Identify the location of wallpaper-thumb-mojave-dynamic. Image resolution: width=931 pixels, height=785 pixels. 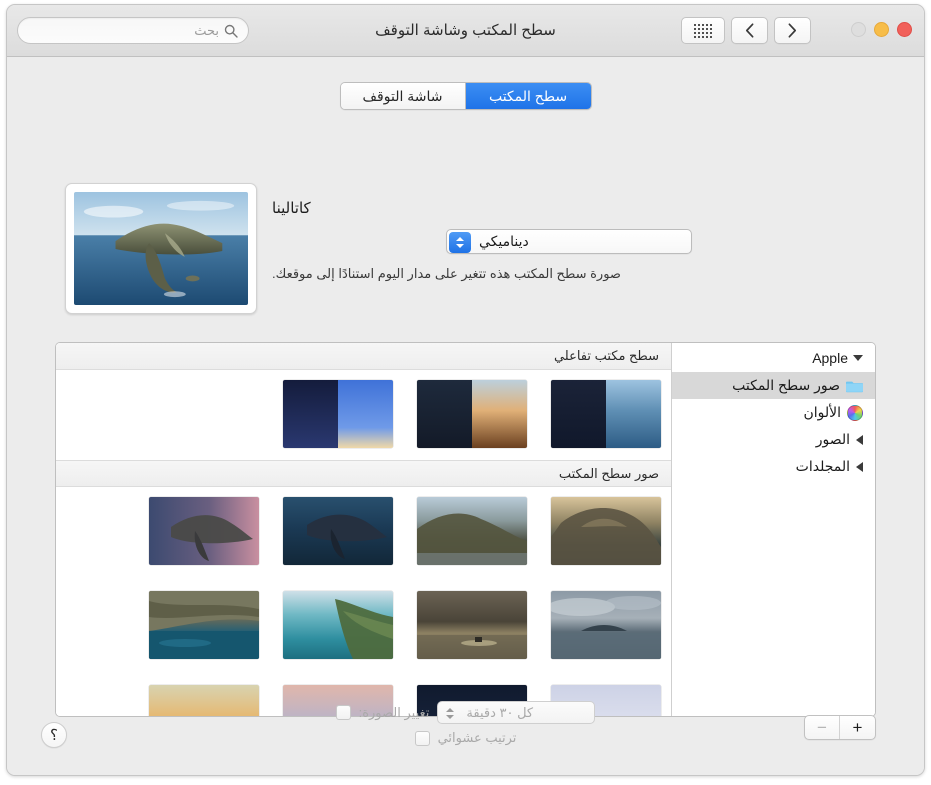
(472, 414).